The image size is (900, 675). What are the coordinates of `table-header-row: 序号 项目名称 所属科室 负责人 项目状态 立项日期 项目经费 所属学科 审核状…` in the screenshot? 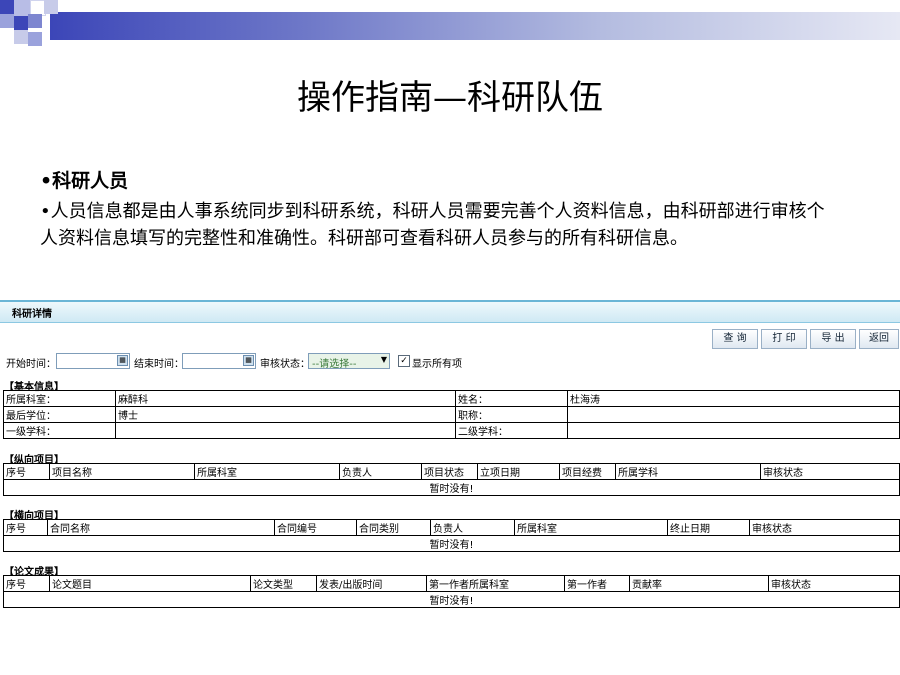 It's located at (451, 471).